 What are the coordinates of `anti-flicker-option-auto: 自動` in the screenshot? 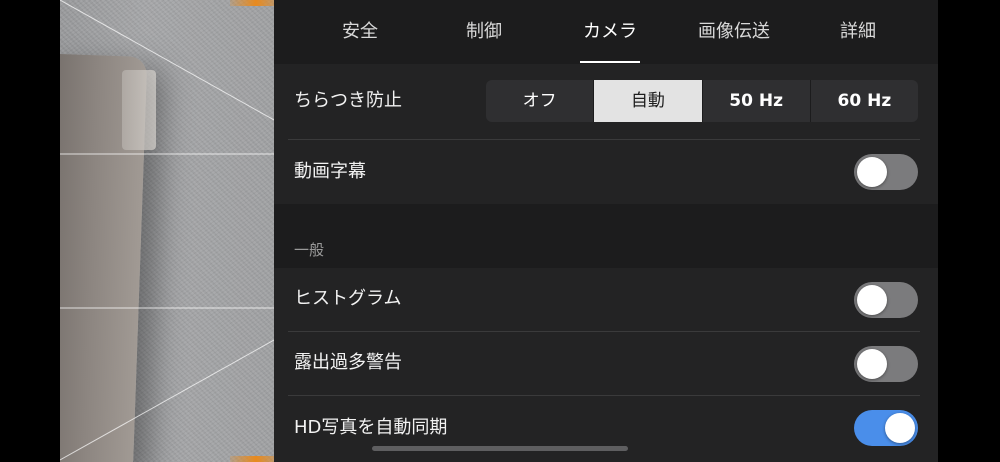 It's located at (647, 101).